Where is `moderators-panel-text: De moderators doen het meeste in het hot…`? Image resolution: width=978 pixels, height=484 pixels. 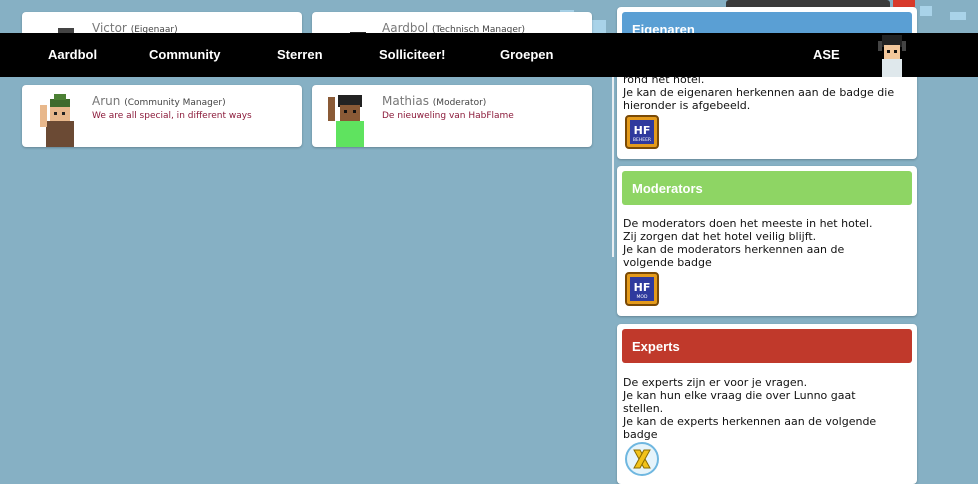 moderators-panel-text: De moderators doen het meeste in het hot… is located at coordinates (748, 243).